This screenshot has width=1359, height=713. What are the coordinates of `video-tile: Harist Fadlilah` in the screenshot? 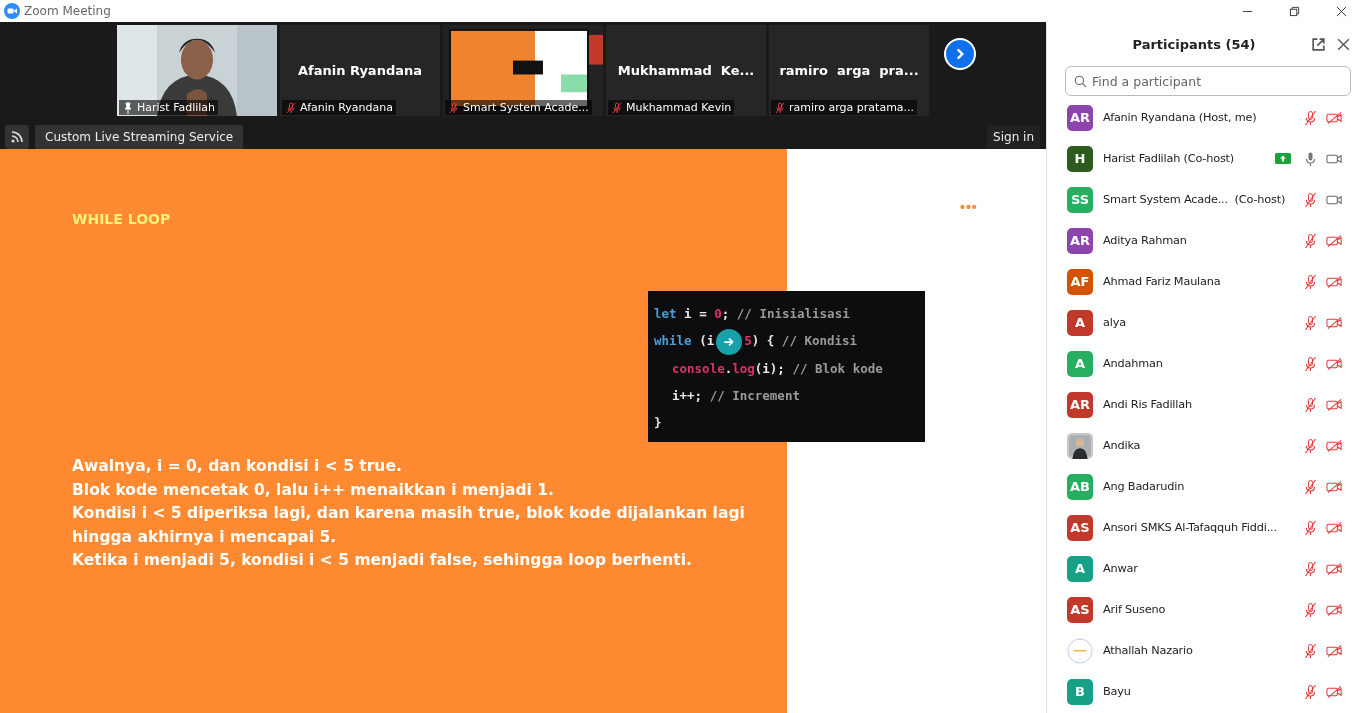 It's located at (197, 70).